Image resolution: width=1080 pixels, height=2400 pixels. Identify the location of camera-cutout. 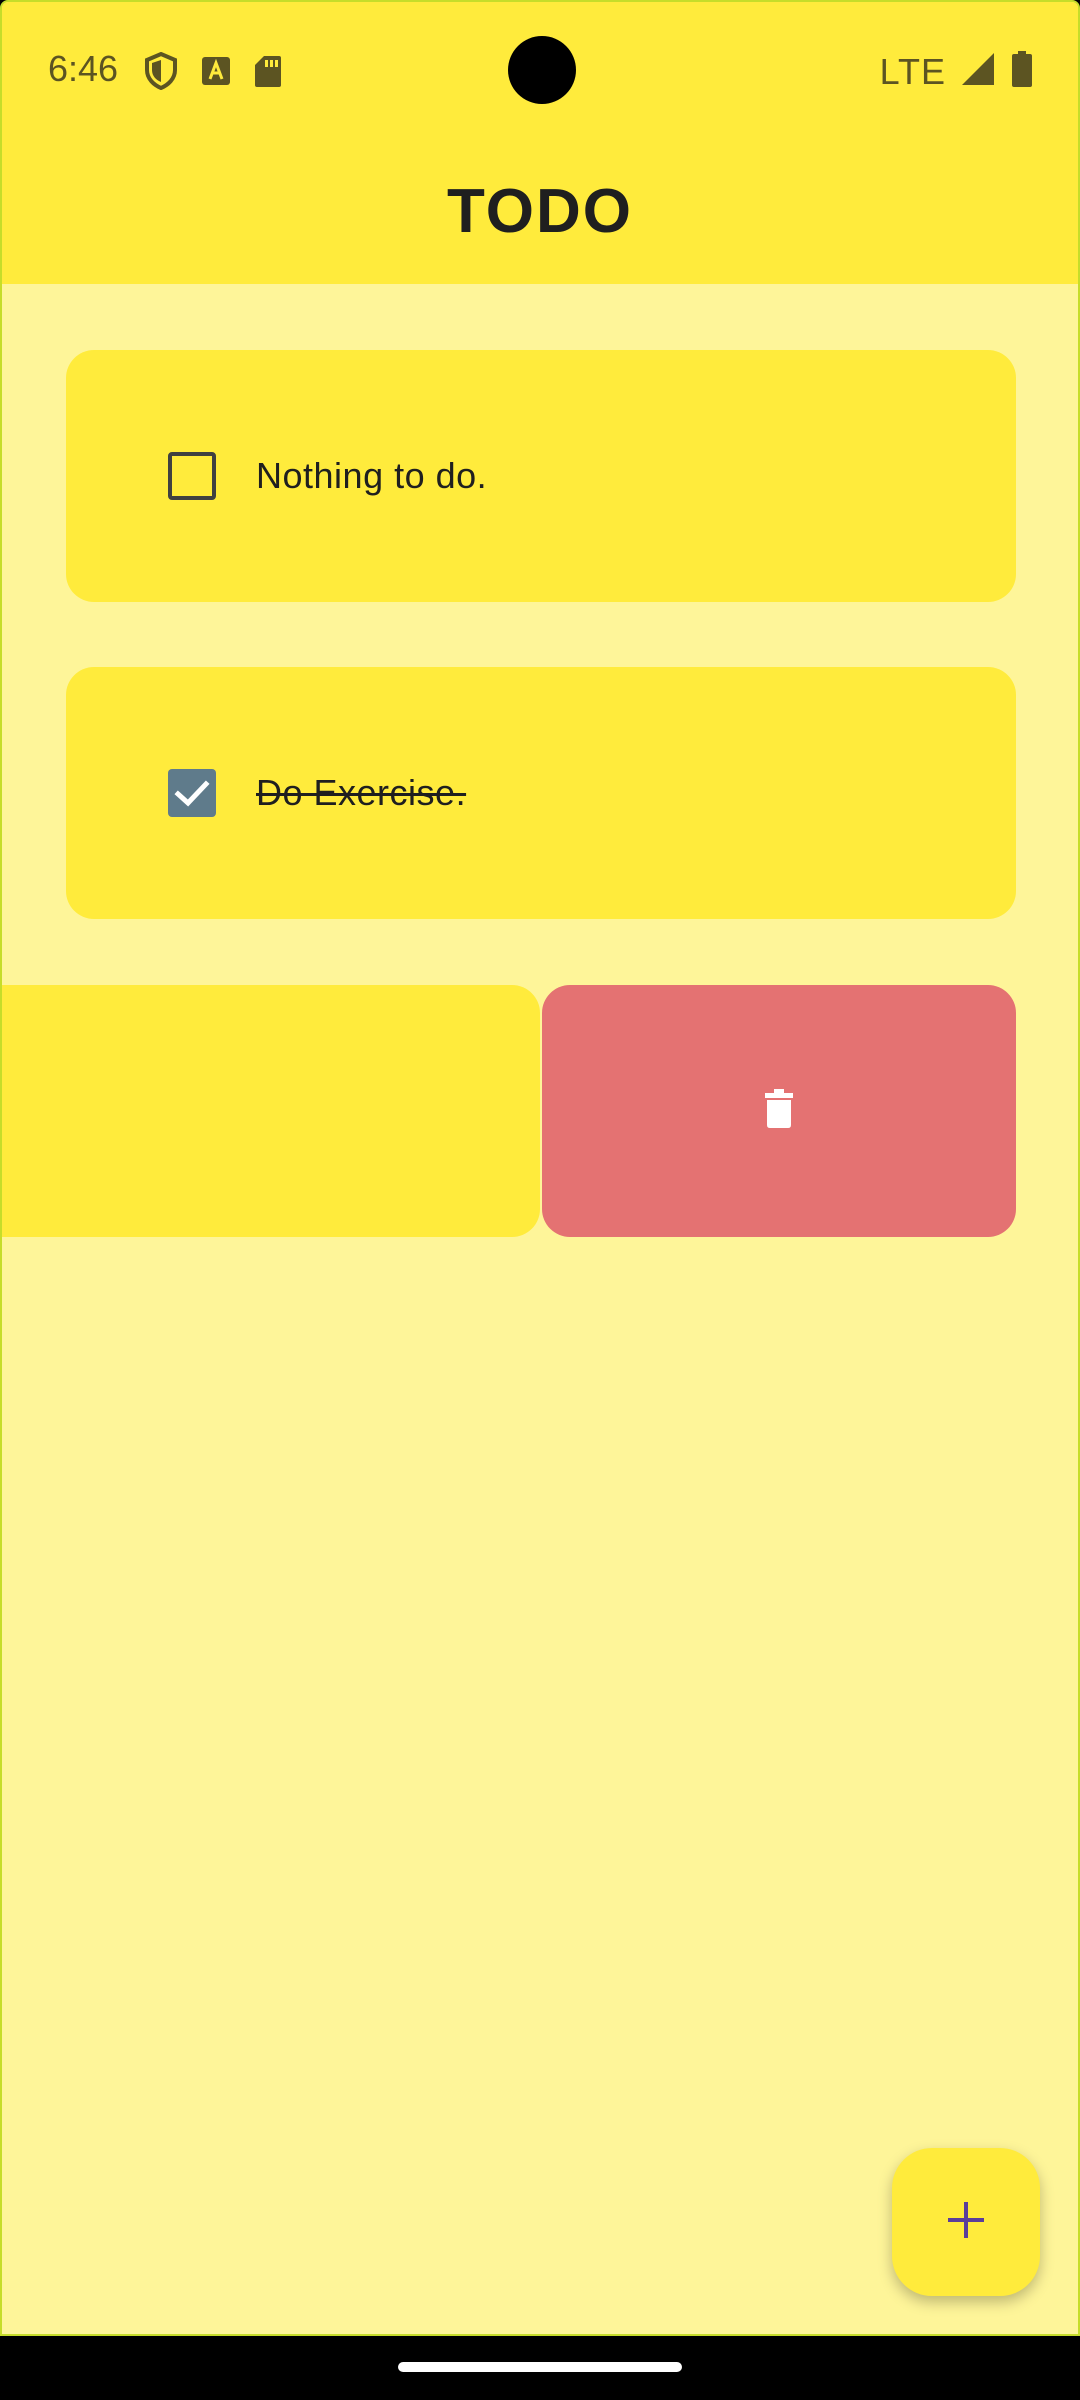
(542, 70).